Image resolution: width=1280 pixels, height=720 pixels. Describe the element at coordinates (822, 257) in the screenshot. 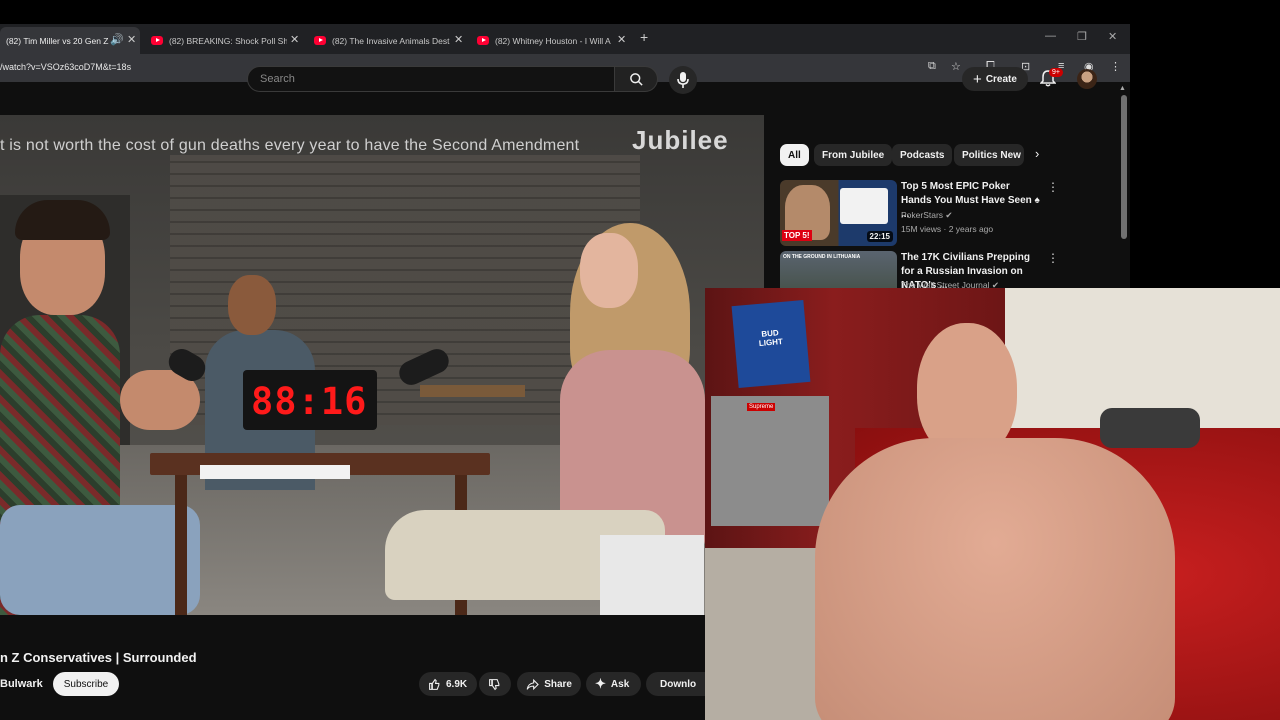

I see `thumbnail-text: ON THE GROUND IN LITHUANIA` at that location.